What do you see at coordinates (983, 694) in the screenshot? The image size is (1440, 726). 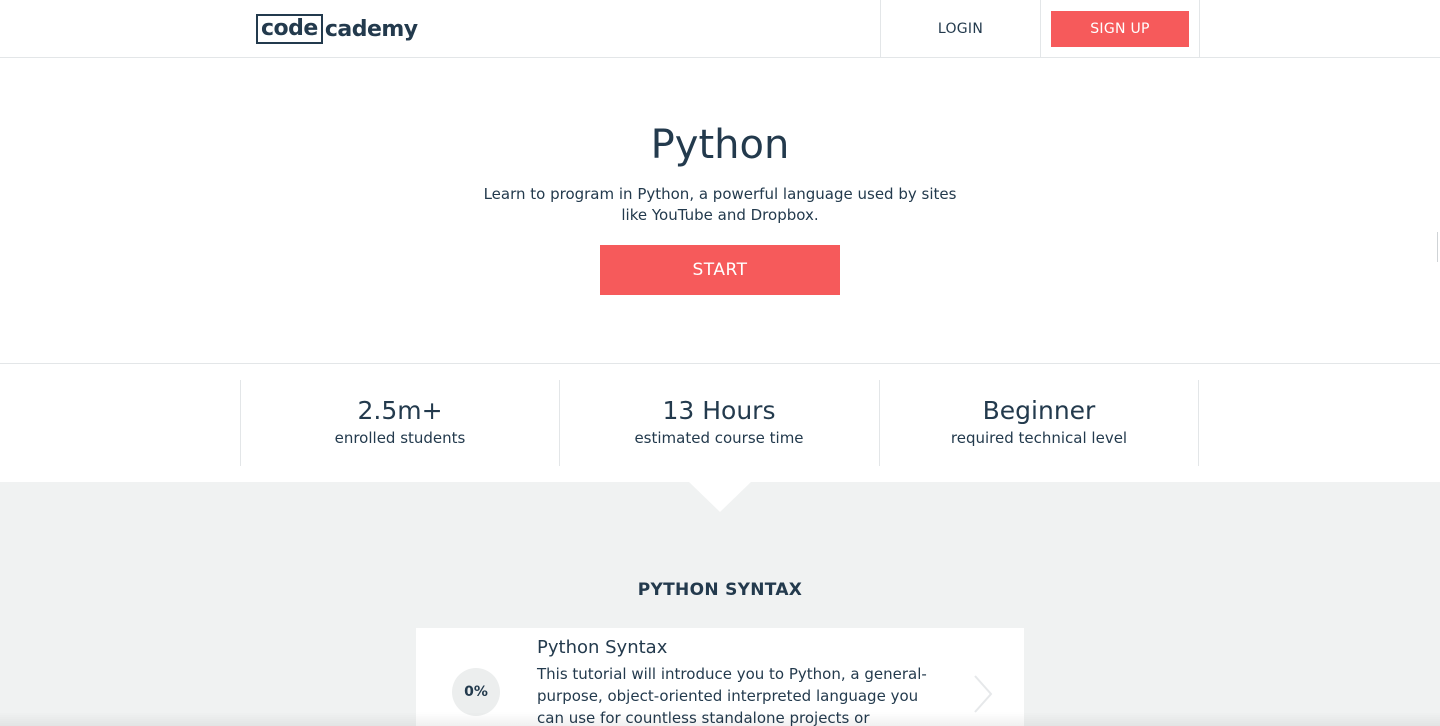 I see `chevron-right-icon` at bounding box center [983, 694].